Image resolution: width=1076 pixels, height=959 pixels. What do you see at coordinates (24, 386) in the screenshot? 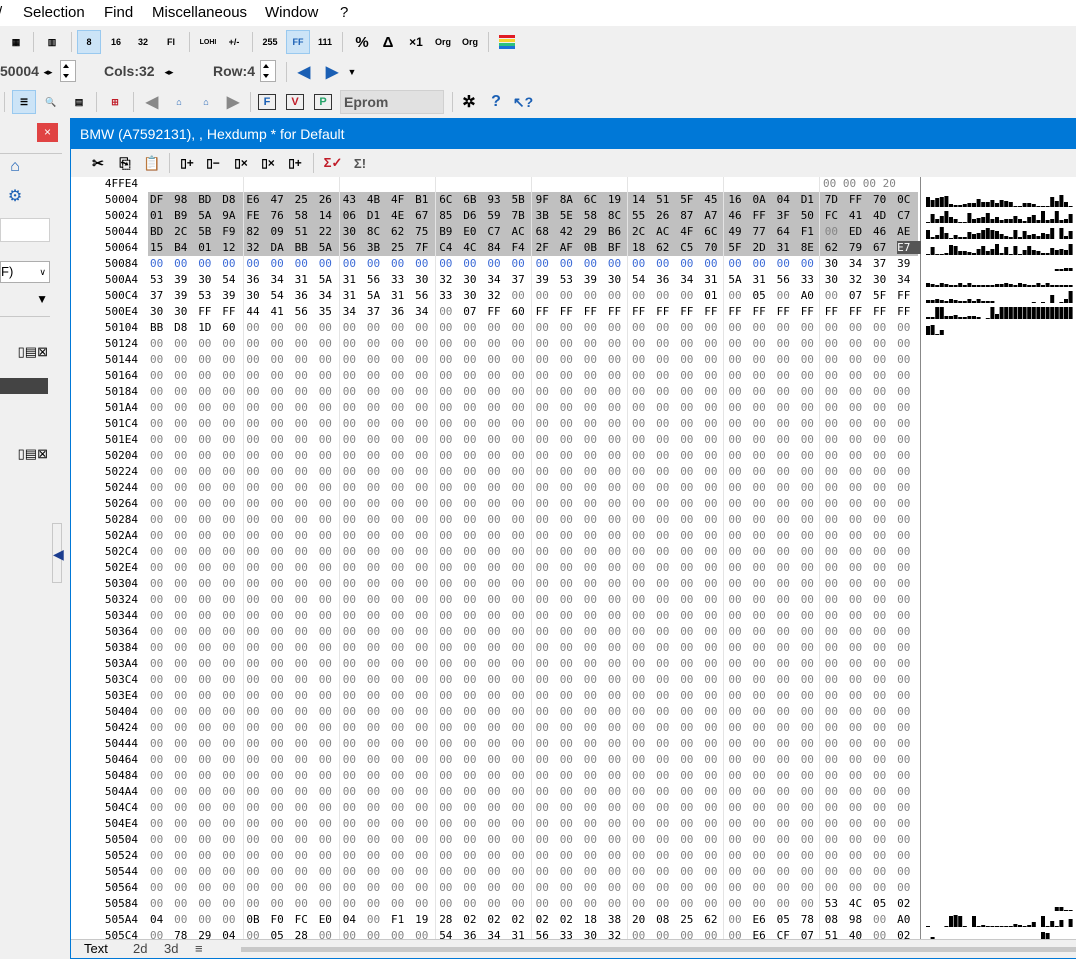
I see `selected-item` at bounding box center [24, 386].